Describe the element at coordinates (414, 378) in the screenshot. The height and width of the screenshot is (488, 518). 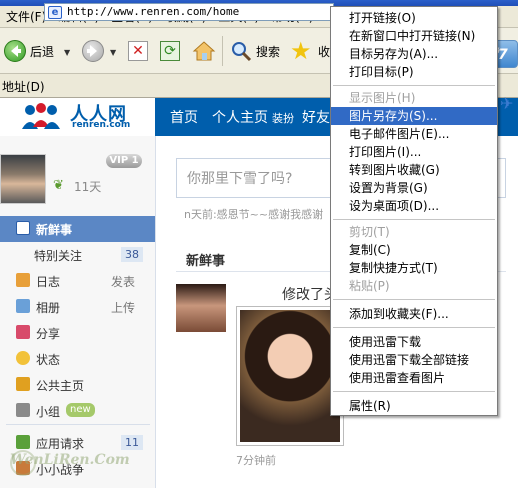
I see `ctx-xunlei-view-pictures: 使用迅雷查看图片` at that location.